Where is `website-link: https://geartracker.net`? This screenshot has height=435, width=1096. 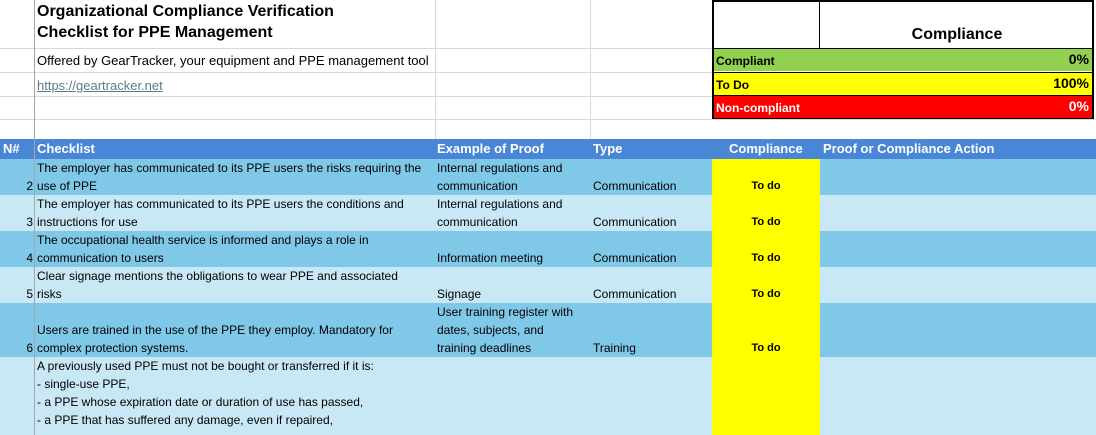
website-link: https://geartracker.net is located at coordinates (100, 86).